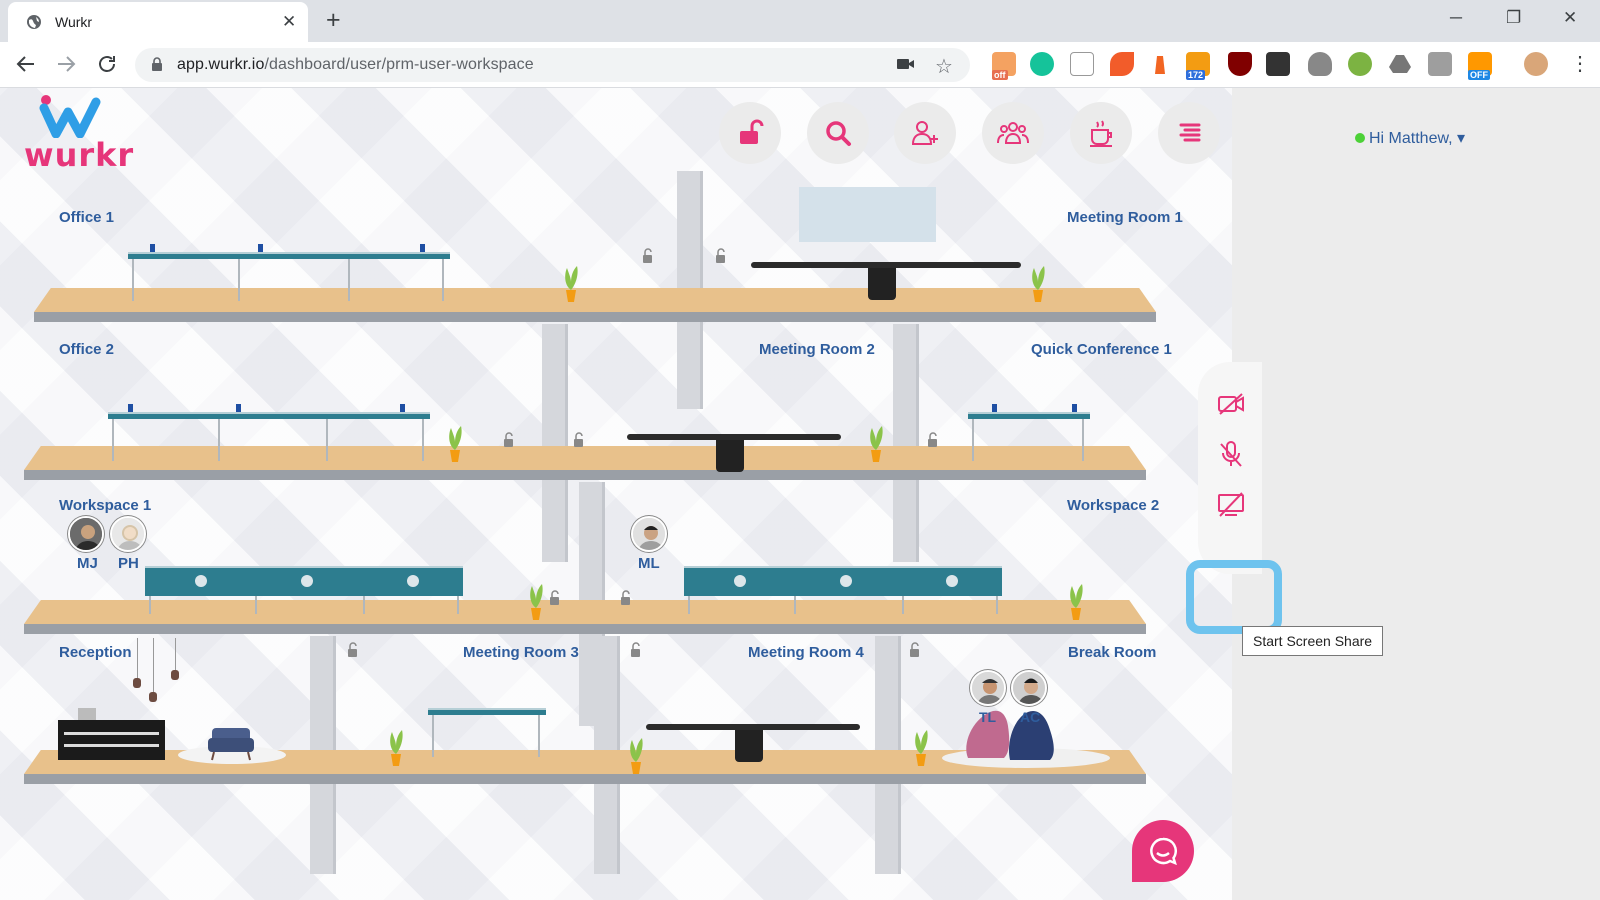  I want to click on forward-arrow-icon, so click(66, 64).